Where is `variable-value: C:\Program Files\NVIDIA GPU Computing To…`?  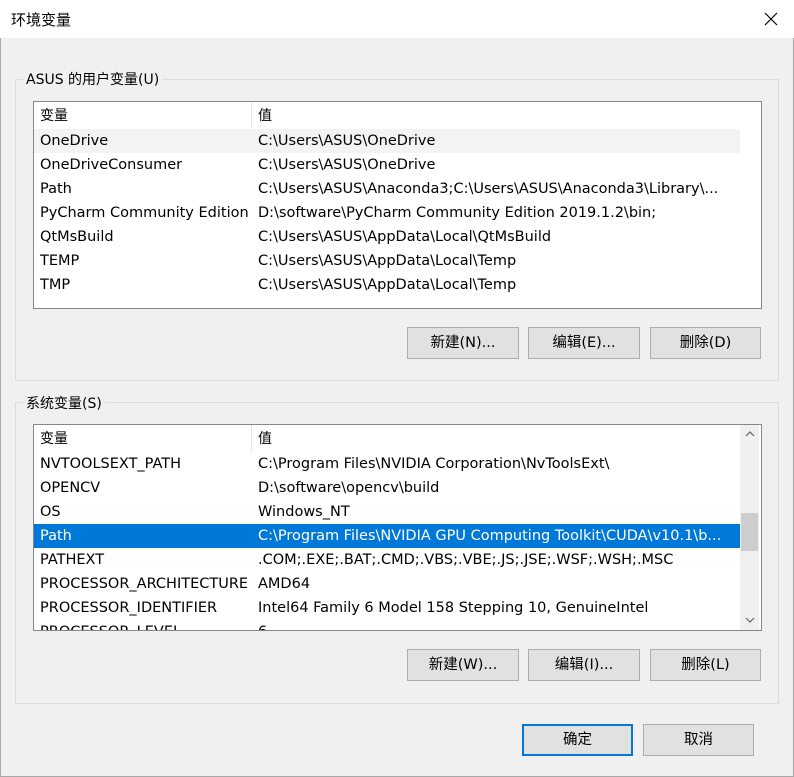 variable-value: C:\Program Files\NVIDIA GPU Computing To… is located at coordinates (490, 536).